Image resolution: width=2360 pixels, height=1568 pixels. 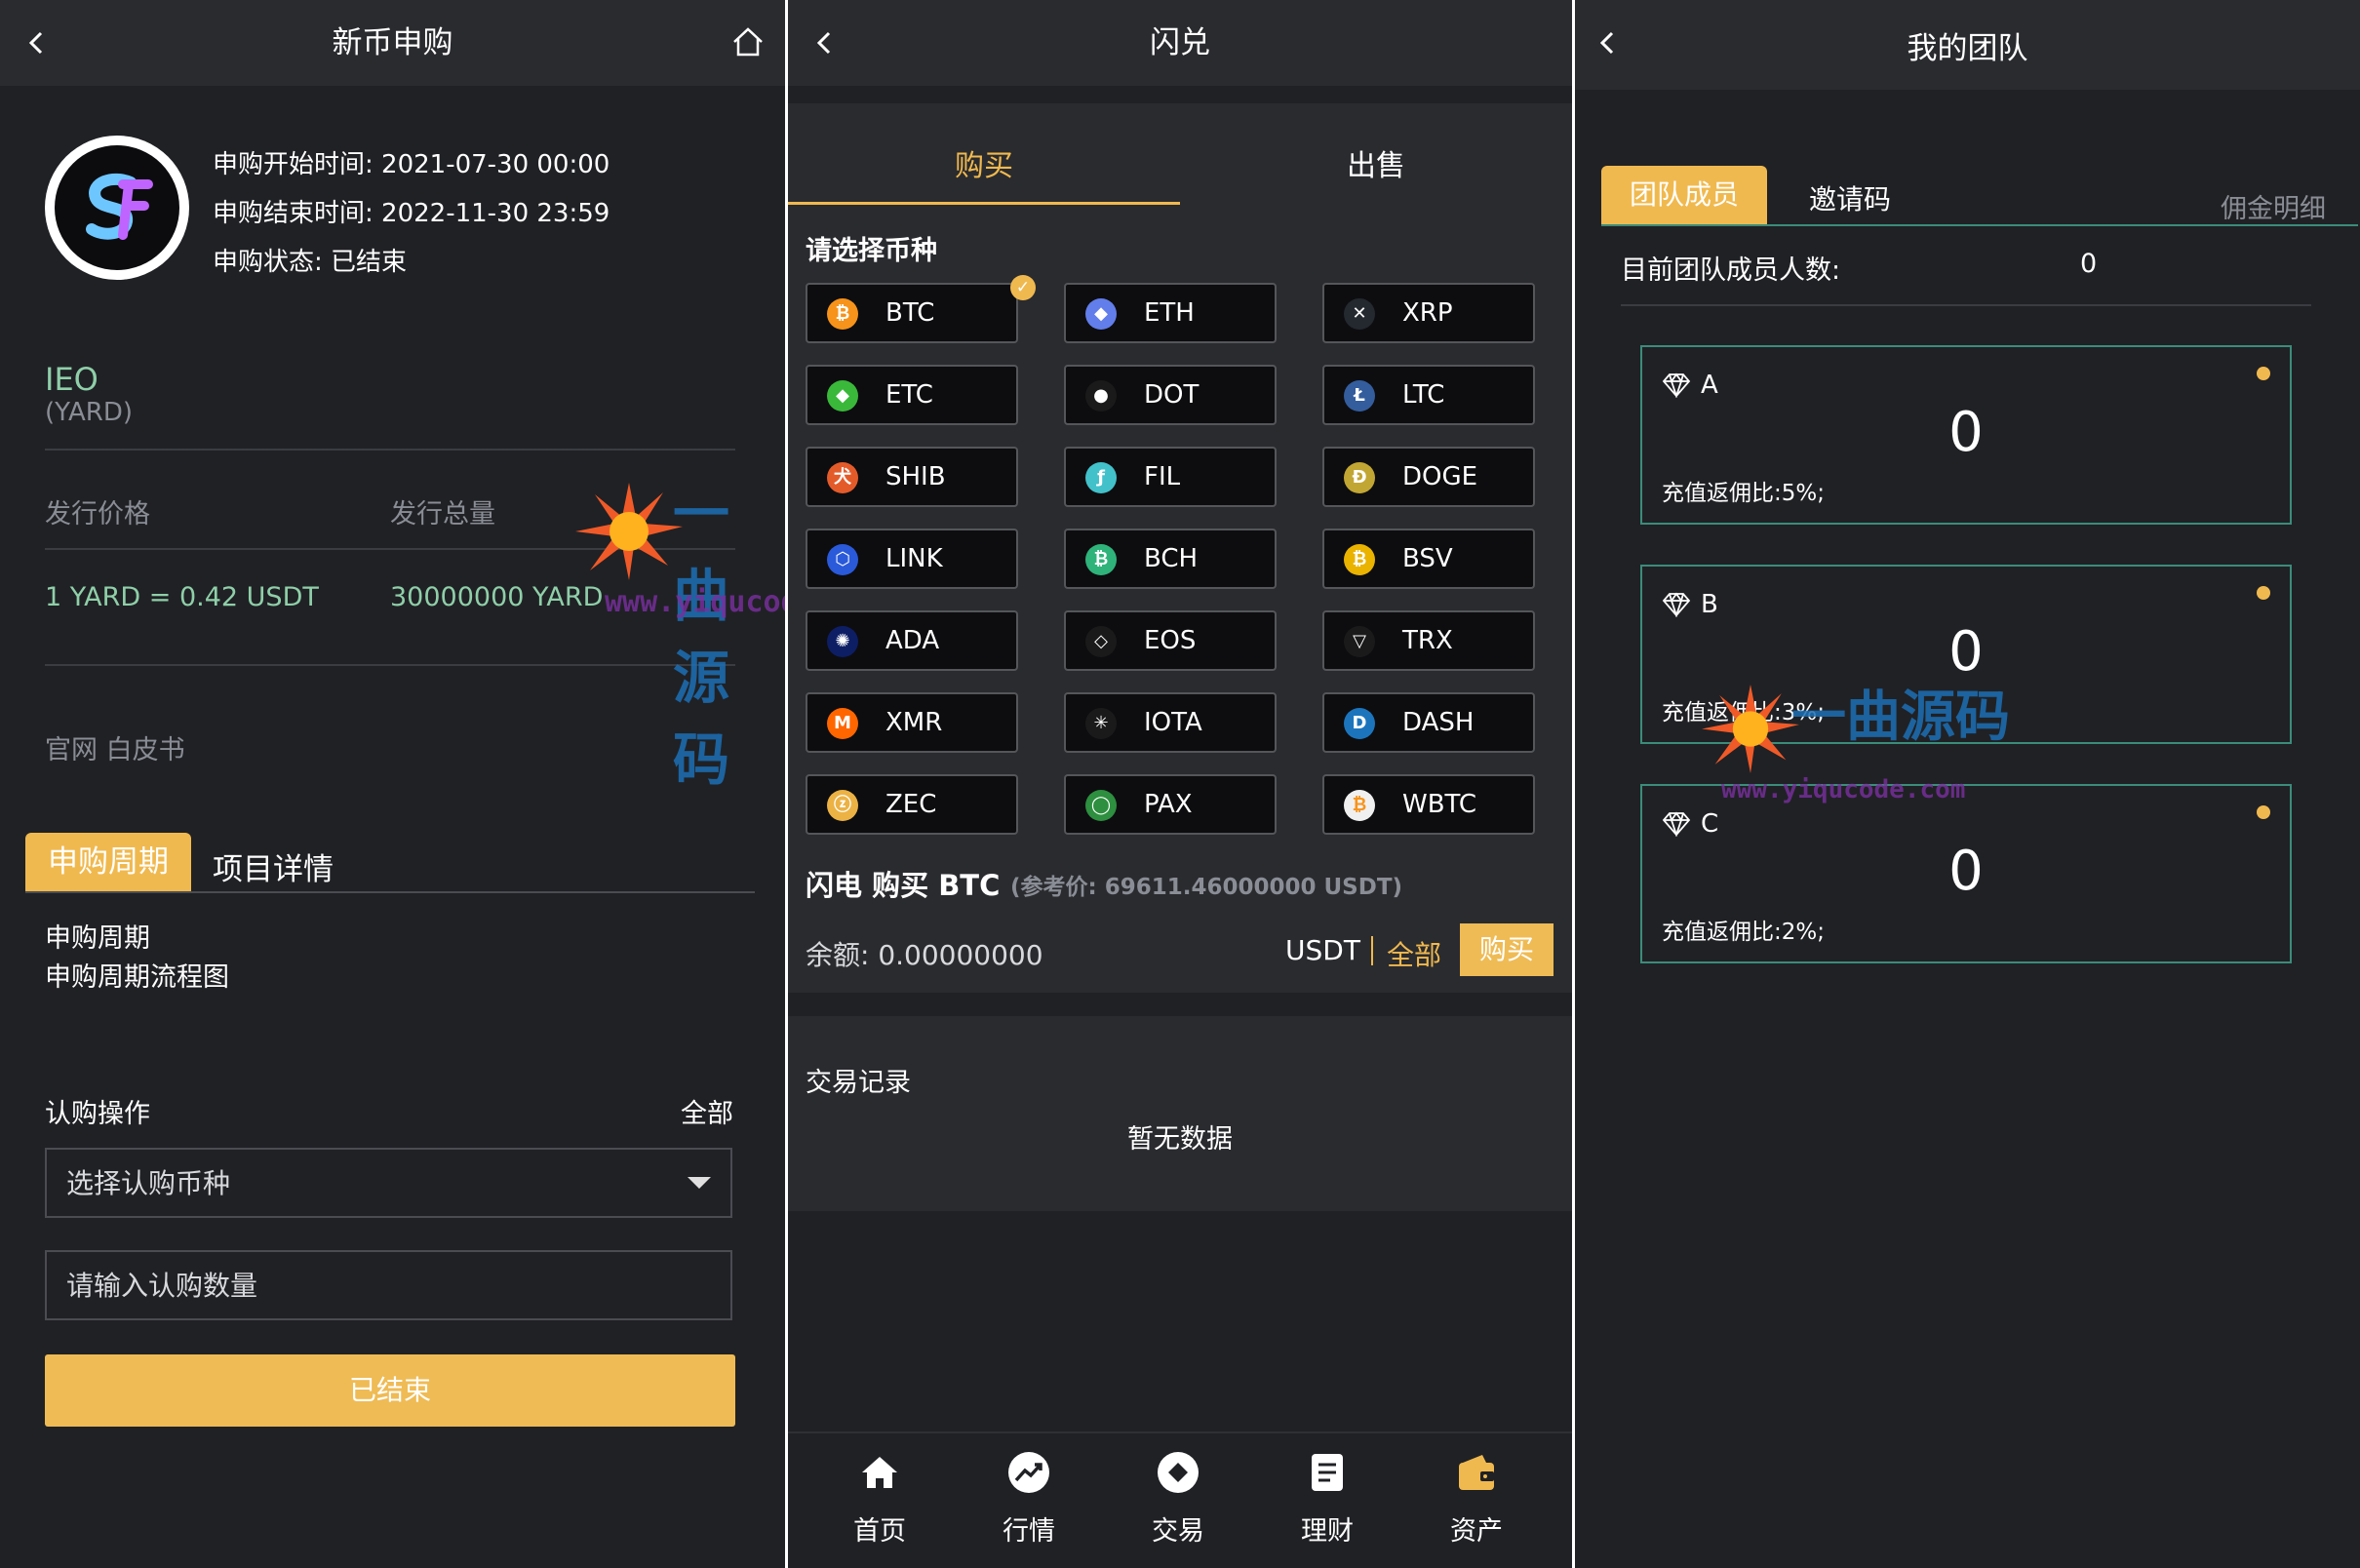 I want to click on coin-option-dash: D DASH, so click(x=1428, y=722).